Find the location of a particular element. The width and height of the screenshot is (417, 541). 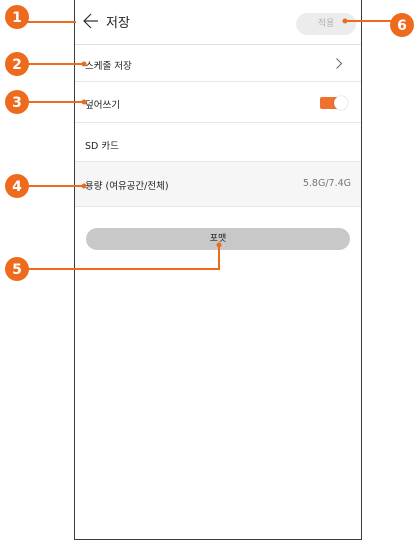

callout-6-number: 6 is located at coordinates (402, 26).